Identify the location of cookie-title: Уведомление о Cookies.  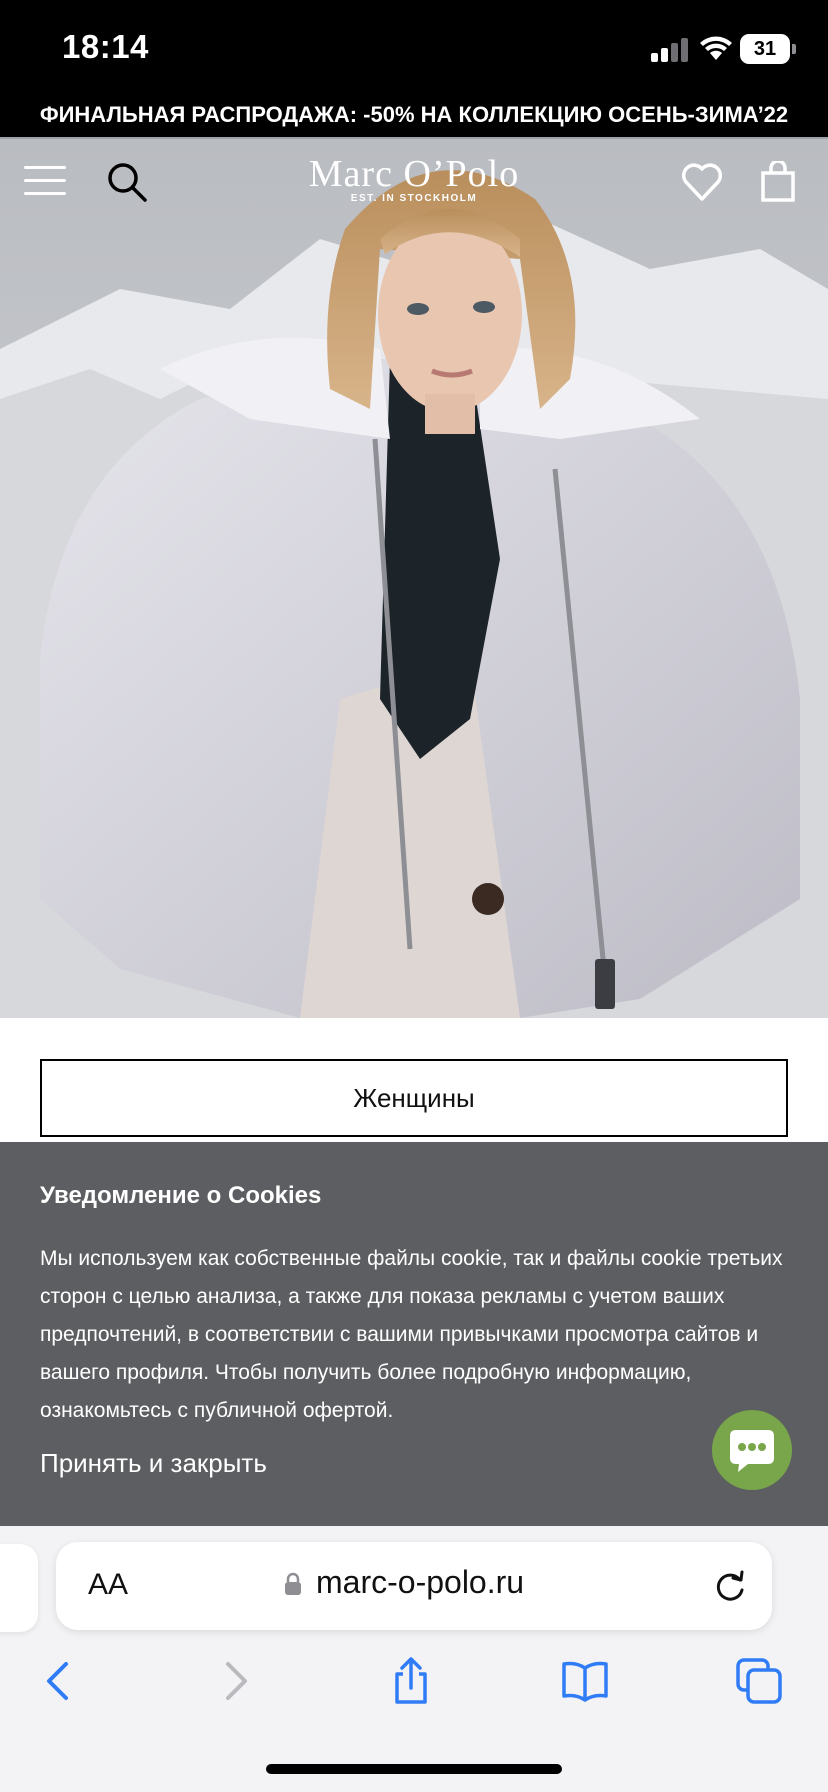
(181, 1195).